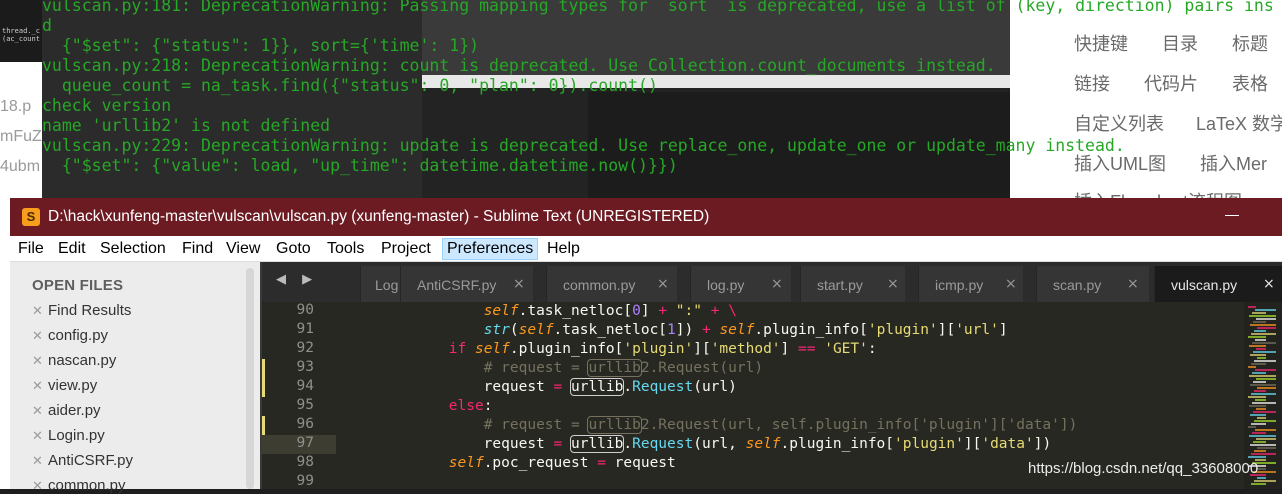 Image resolution: width=1282 pixels, height=494 pixels. What do you see at coordinates (293, 249) in the screenshot?
I see `menu-goto: Goto` at bounding box center [293, 249].